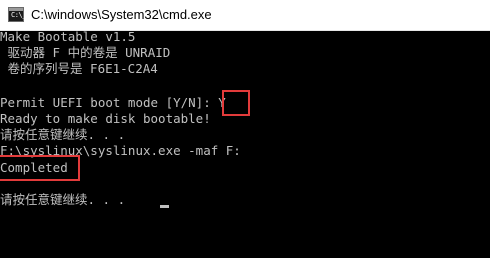  I want to click on console-line-press-any-key: 请按任意键继续. . ., so click(63, 134).